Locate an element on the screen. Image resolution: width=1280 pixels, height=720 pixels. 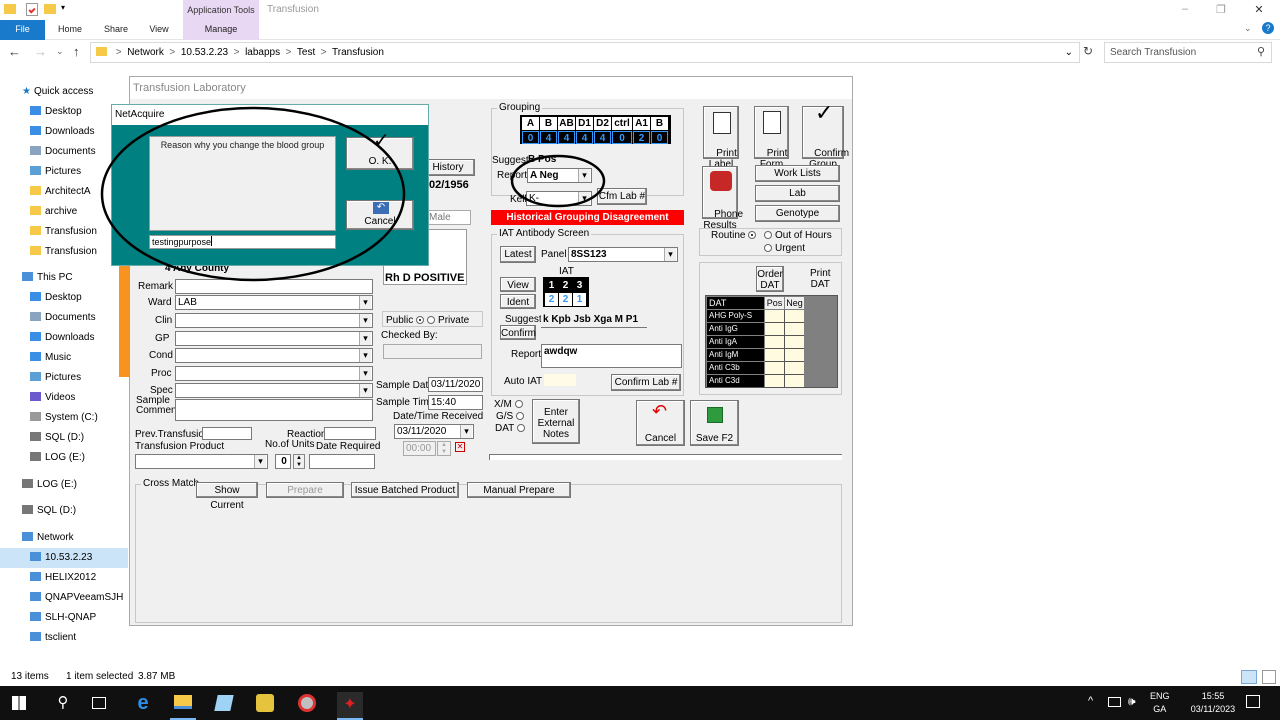
confirm-antibody-button: Confirm is located at coordinates (518, 332).